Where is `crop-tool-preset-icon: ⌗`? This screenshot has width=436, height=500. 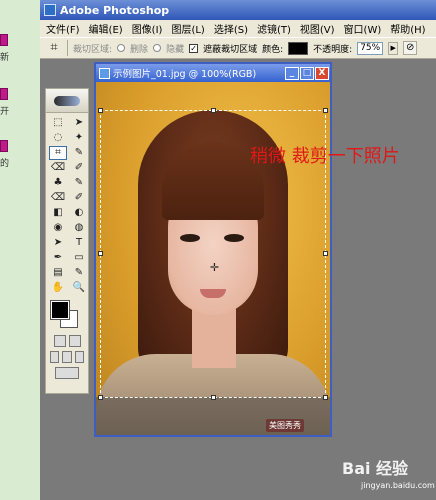 crop-tool-preset-icon: ⌗ is located at coordinates (54, 48).